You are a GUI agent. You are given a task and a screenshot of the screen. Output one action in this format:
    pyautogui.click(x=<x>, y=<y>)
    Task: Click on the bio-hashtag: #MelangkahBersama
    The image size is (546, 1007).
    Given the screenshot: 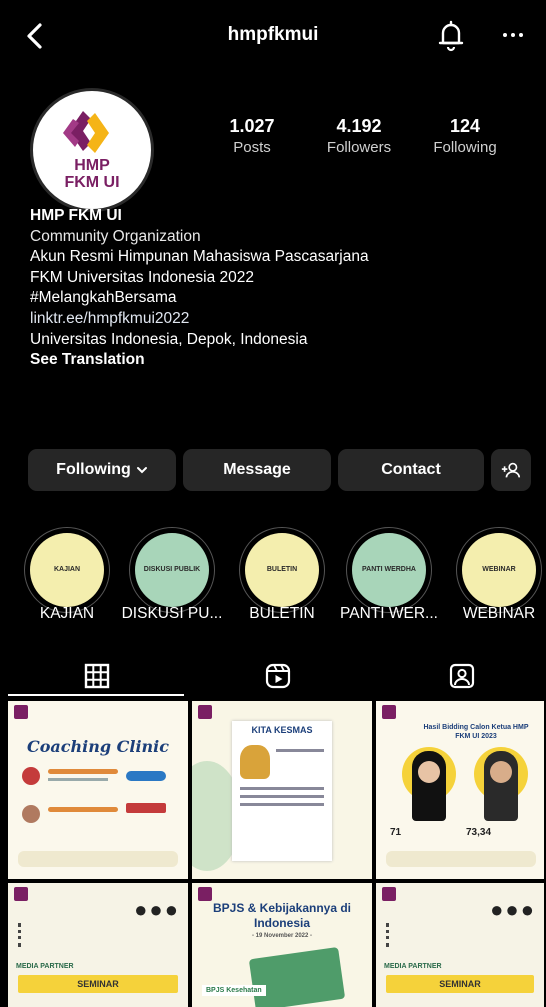 What is the action you would take?
    pyautogui.click(x=280, y=298)
    